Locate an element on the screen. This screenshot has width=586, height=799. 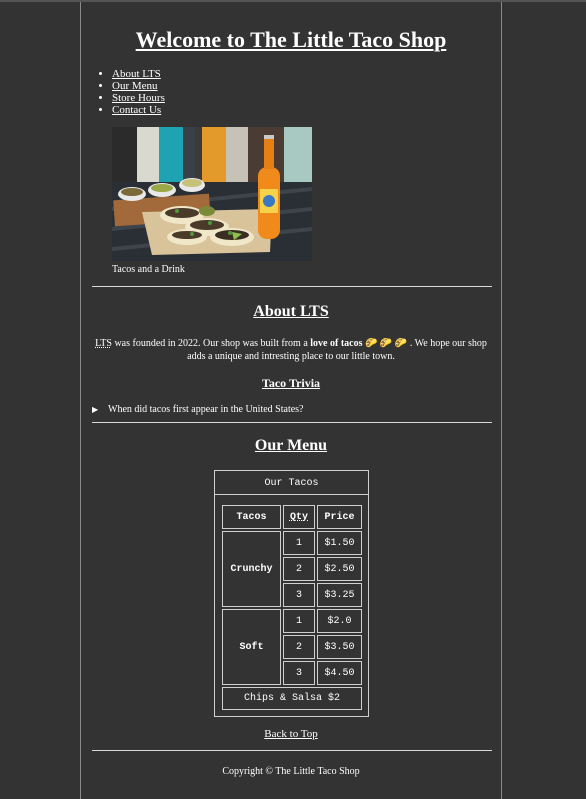
nav-link-about: About LTS is located at coordinates (136, 74).